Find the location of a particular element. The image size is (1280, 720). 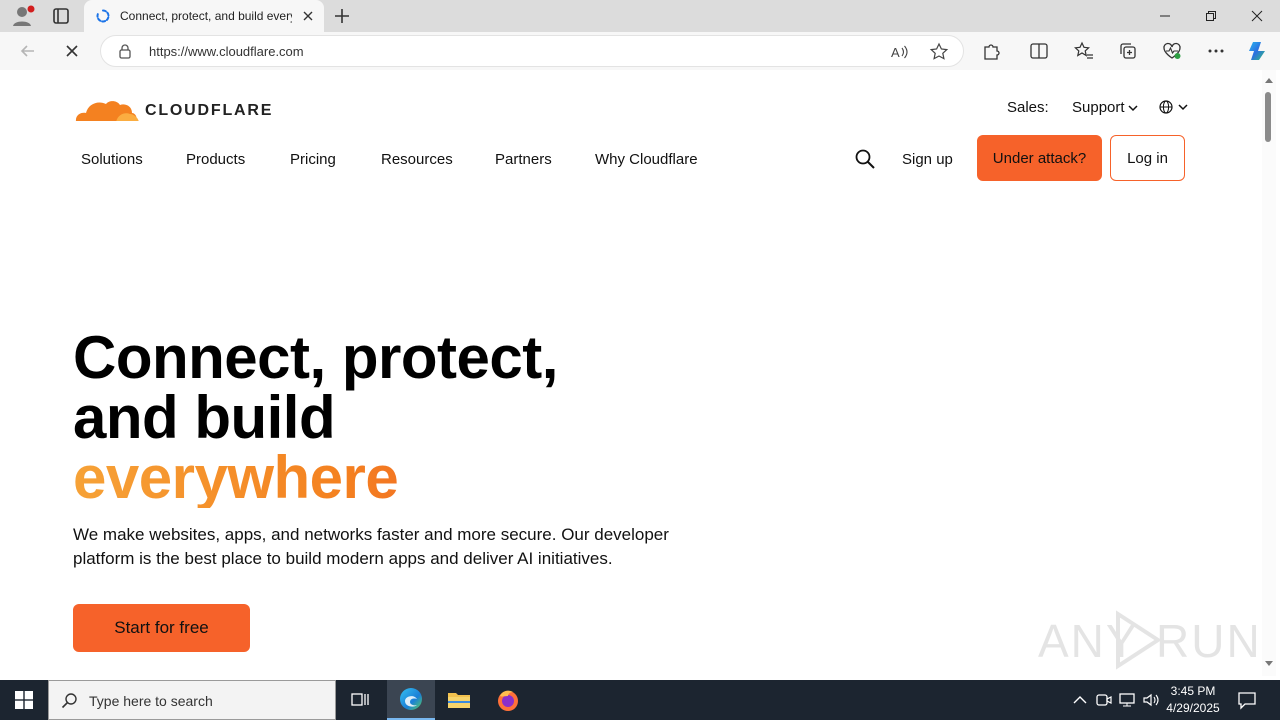

nav-products: Products is located at coordinates (215, 159).